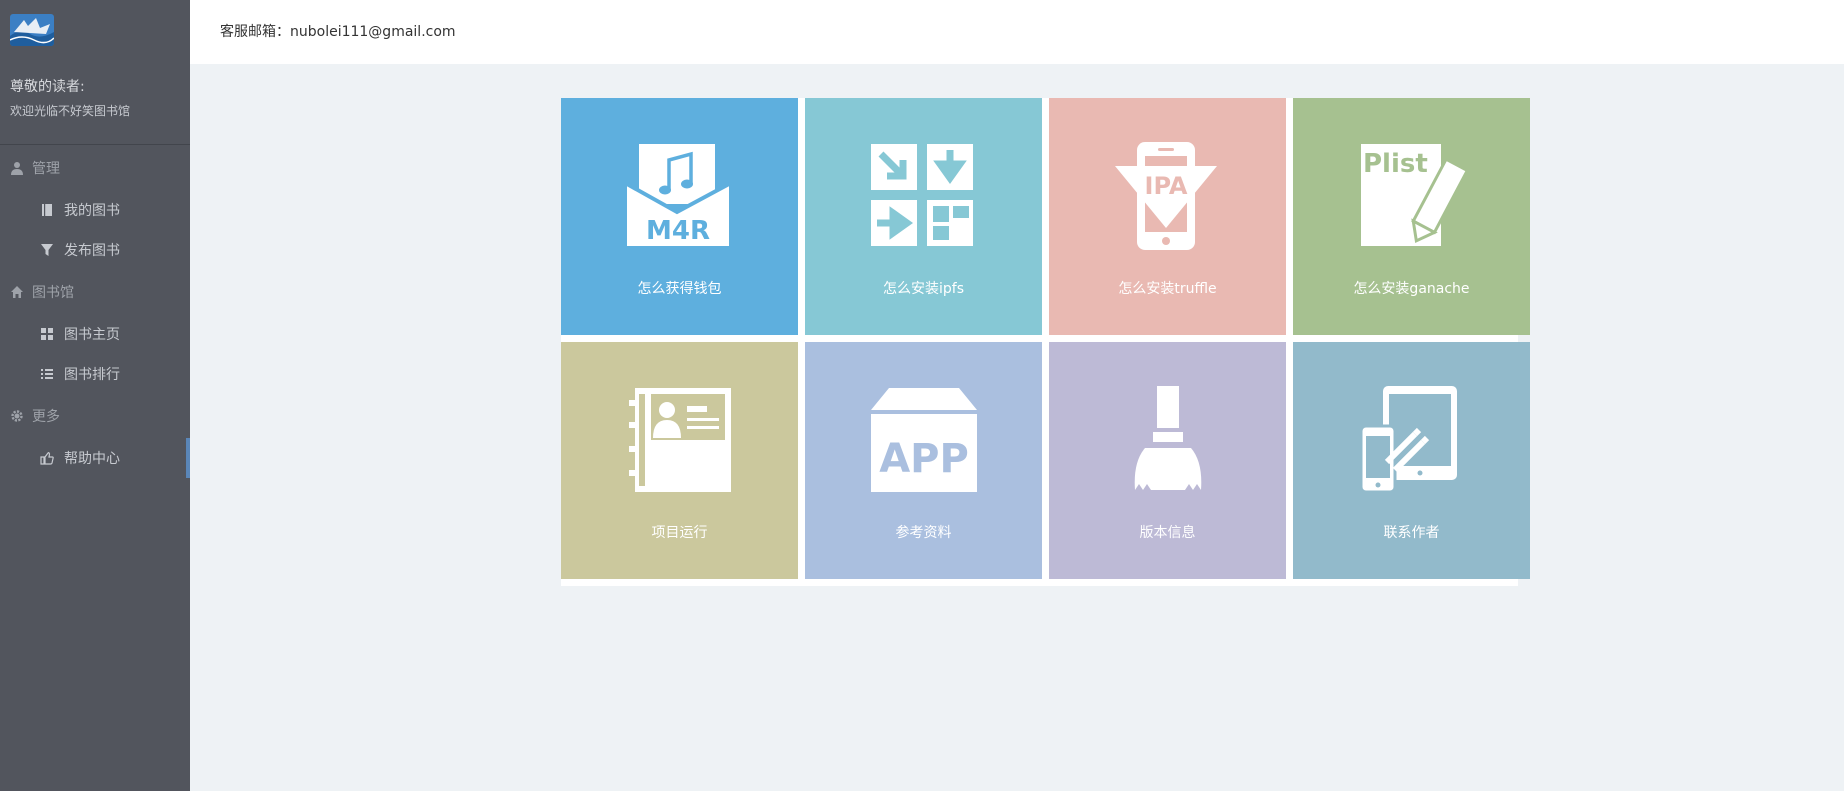 Image resolution: width=1844 pixels, height=791 pixels. Describe the element at coordinates (680, 197) in the screenshot. I see `m4r-icon: M4R` at that location.